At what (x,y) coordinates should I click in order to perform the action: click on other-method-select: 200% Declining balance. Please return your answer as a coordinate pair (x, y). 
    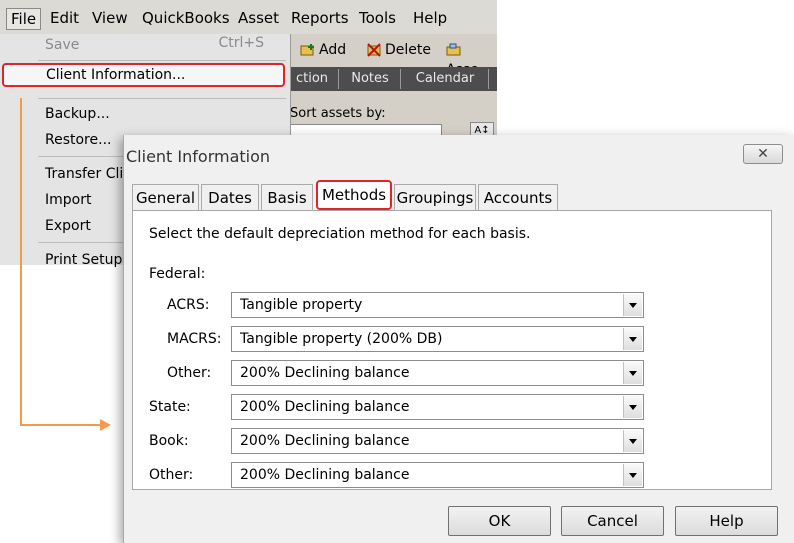
    Looking at the image, I should click on (437, 475).